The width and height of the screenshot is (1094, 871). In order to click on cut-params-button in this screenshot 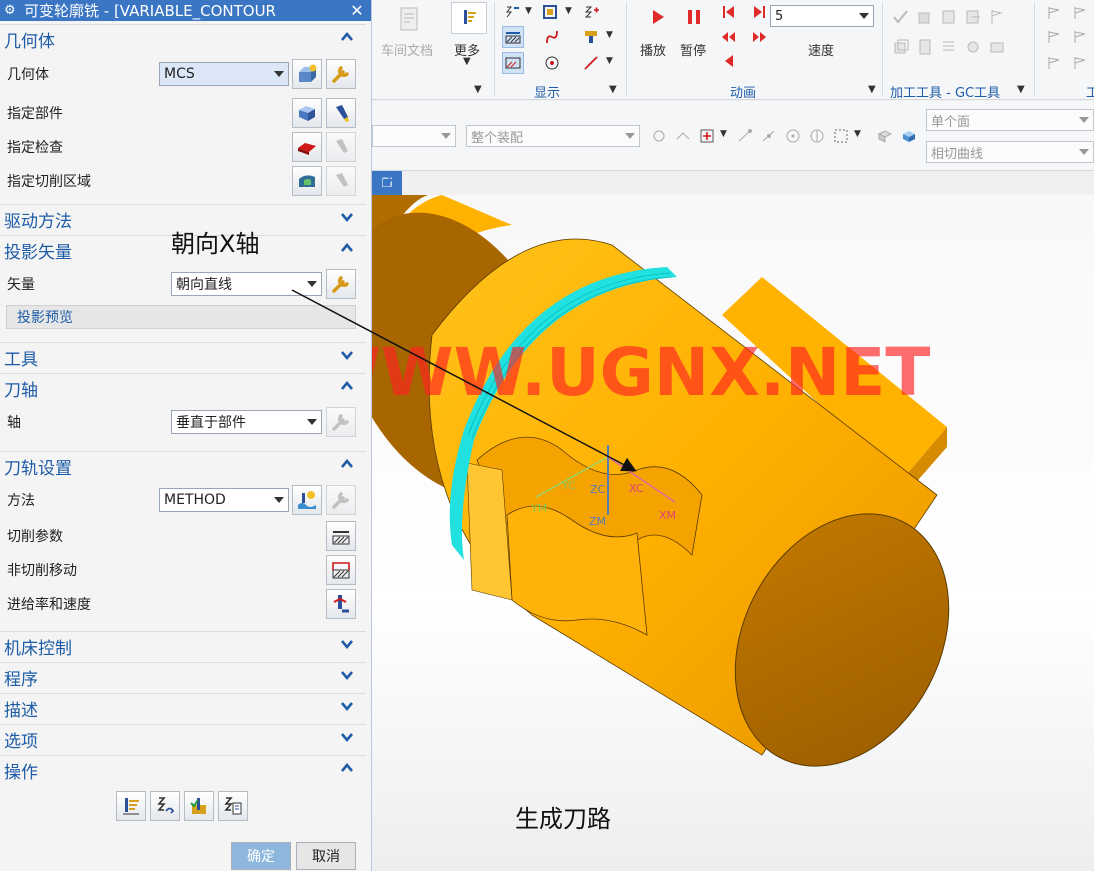, I will do `click(341, 536)`.